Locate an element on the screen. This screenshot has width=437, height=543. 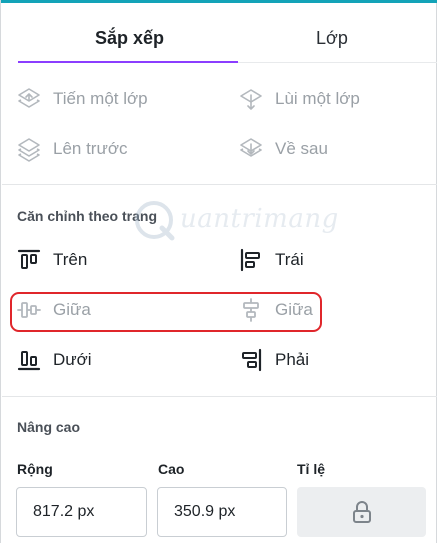
bring-forward-icon is located at coordinates (29, 98).